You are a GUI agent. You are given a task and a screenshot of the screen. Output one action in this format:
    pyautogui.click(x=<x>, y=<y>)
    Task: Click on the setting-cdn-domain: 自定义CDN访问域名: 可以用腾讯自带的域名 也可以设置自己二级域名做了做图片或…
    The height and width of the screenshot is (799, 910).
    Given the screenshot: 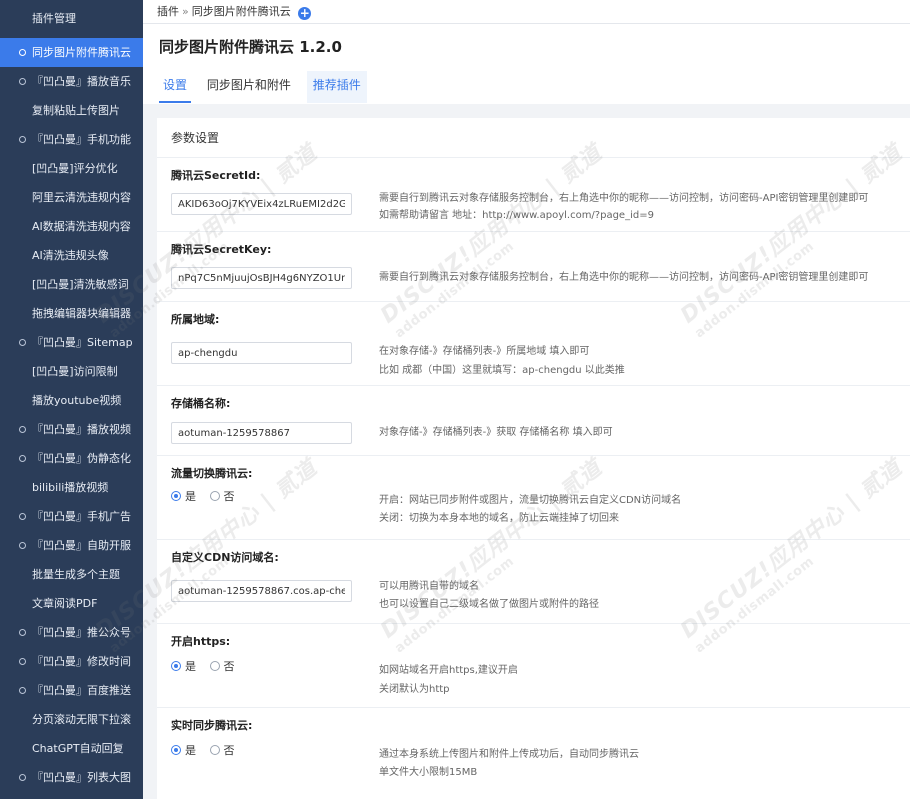 What is the action you would take?
    pyautogui.click(x=533, y=582)
    